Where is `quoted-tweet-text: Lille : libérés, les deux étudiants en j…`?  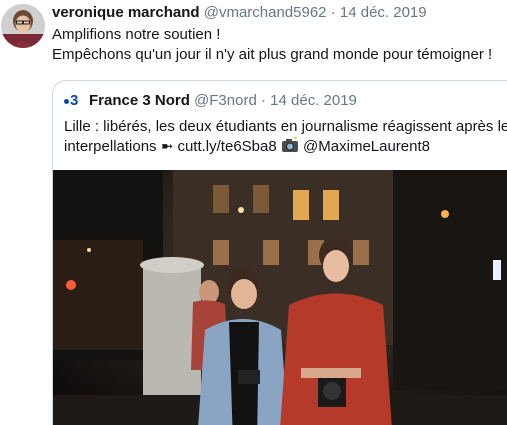 quoted-tweet-text: Lille : libérés, les deux étudiants en j… is located at coordinates (285, 138).